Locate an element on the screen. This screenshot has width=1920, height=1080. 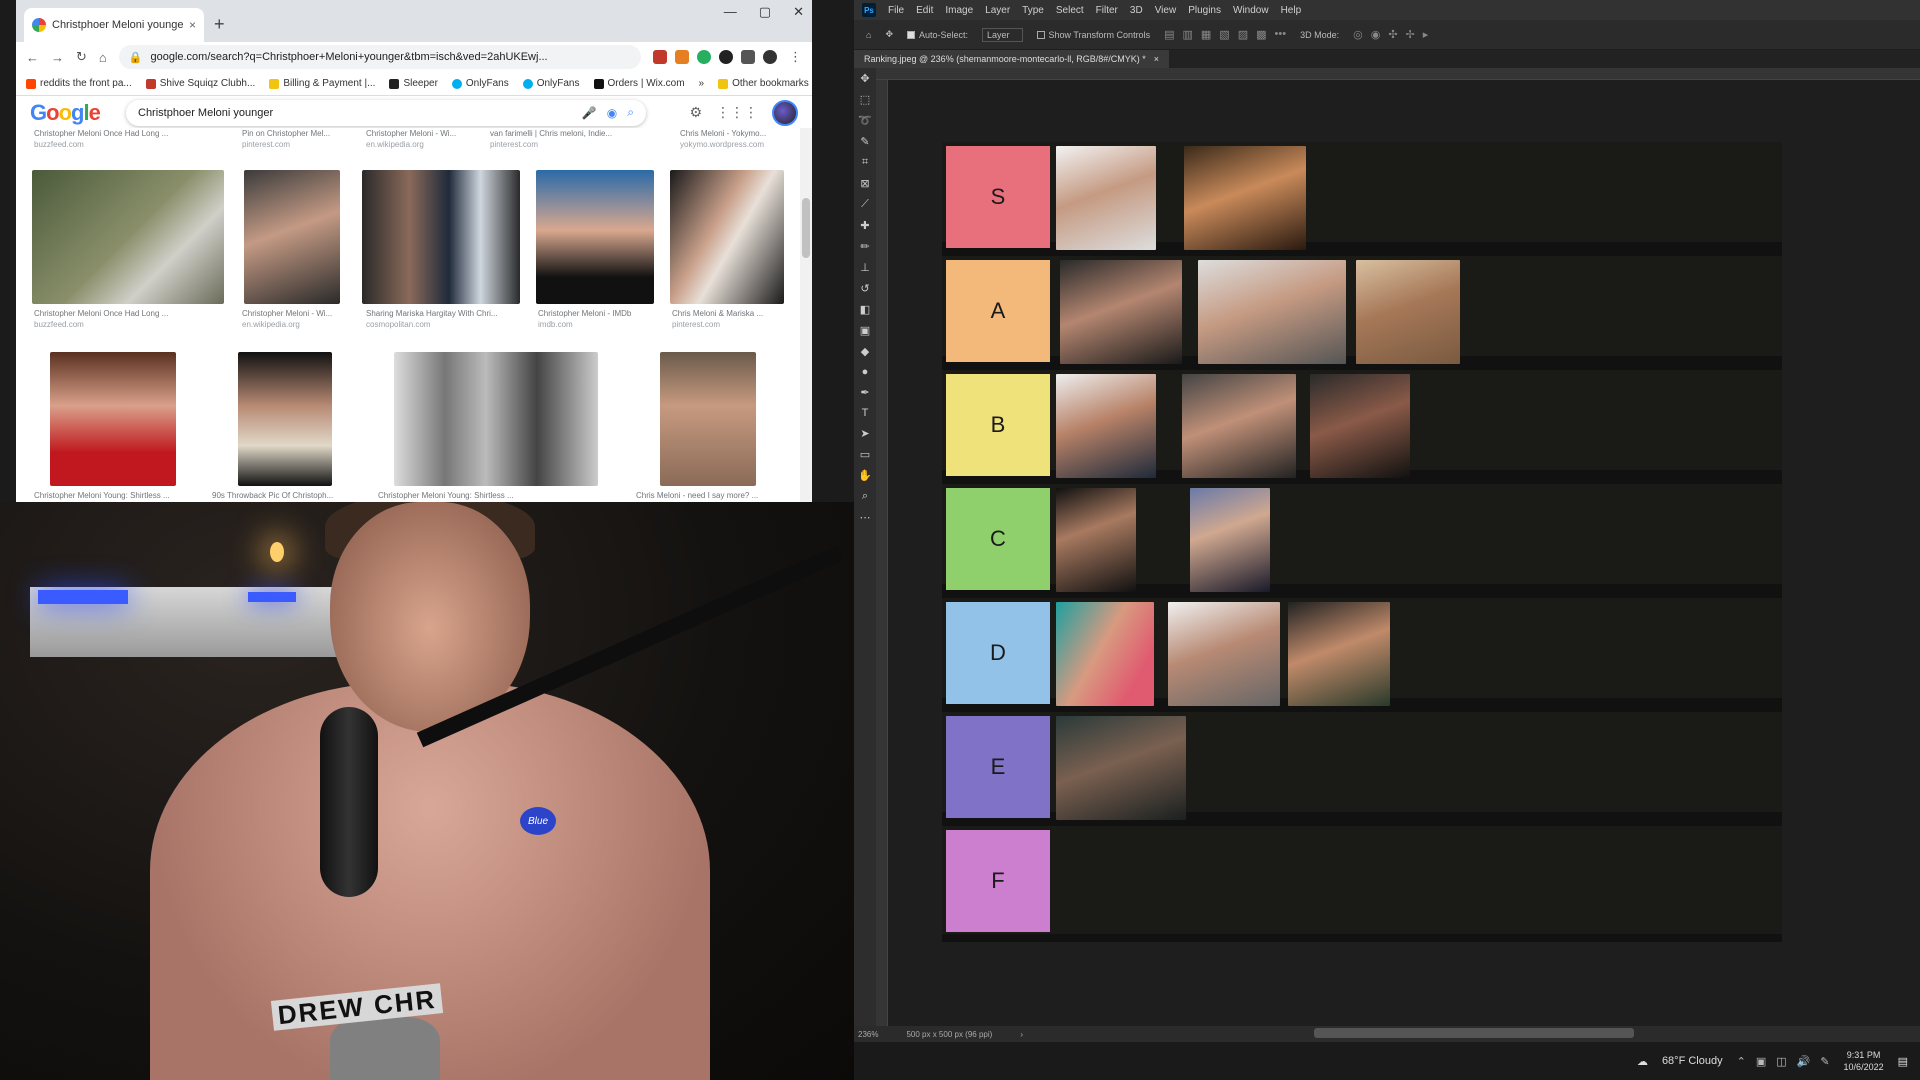
transform-controls-checkbox: Show Transform Controls is located at coordinates (1093, 35).